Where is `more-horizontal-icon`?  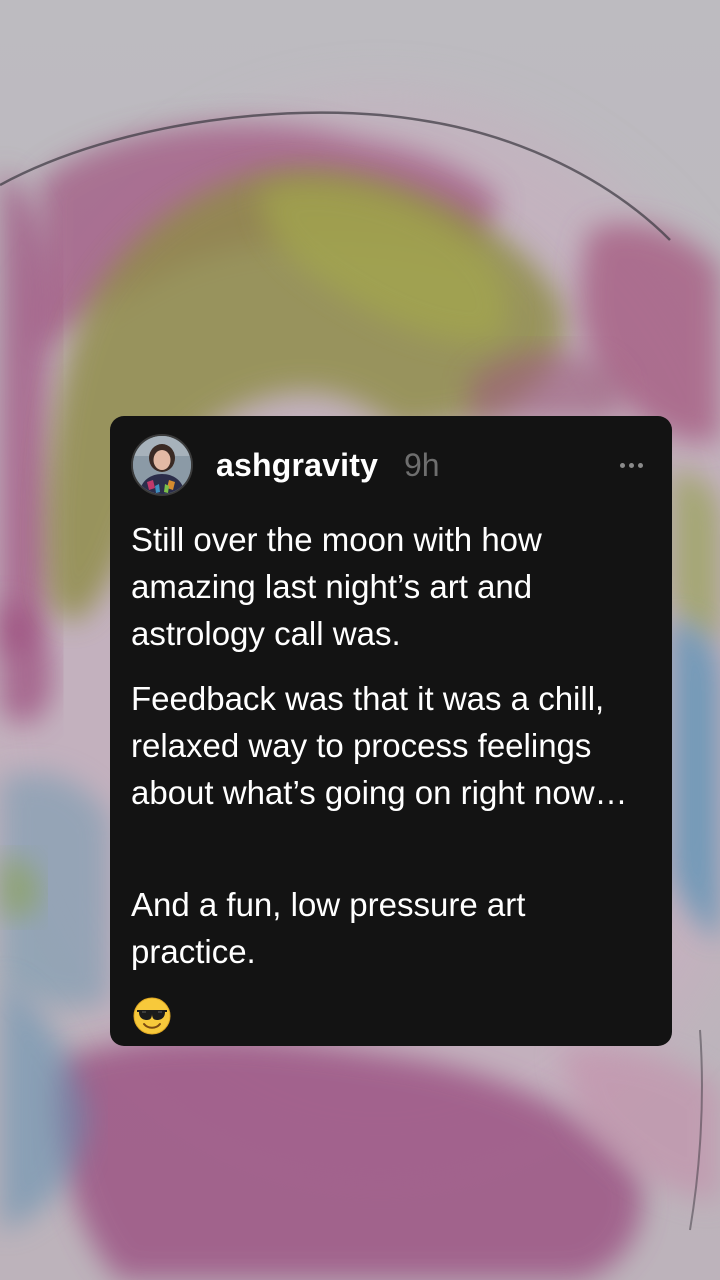 more-horizontal-icon is located at coordinates (631, 465).